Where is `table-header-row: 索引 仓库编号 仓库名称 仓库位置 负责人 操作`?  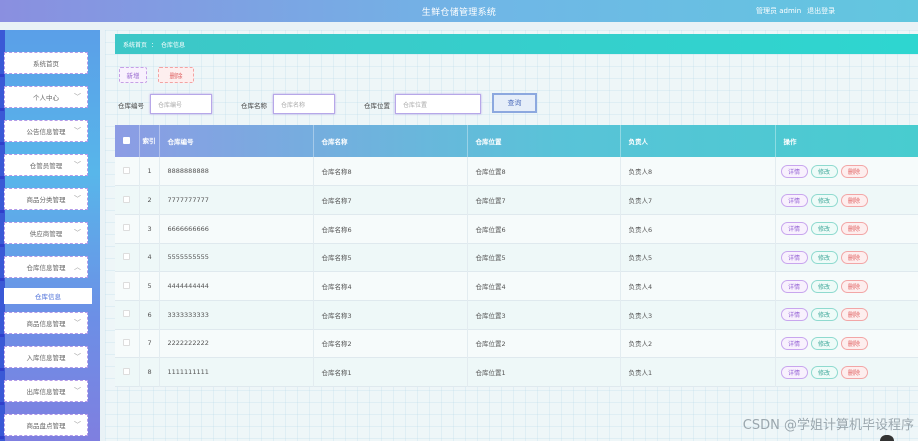 table-header-row: 索引 仓库编号 仓库名称 仓库位置 负责人 操作 is located at coordinates (516, 141).